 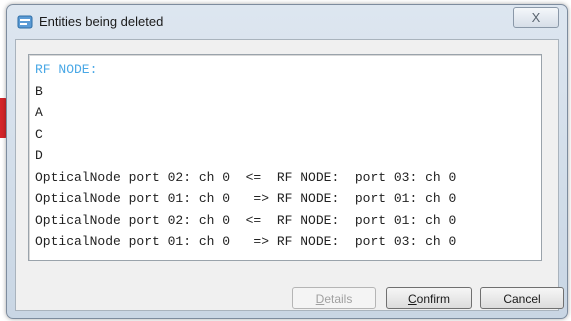 I want to click on confirm-button-accel: C, so click(x=412, y=299).